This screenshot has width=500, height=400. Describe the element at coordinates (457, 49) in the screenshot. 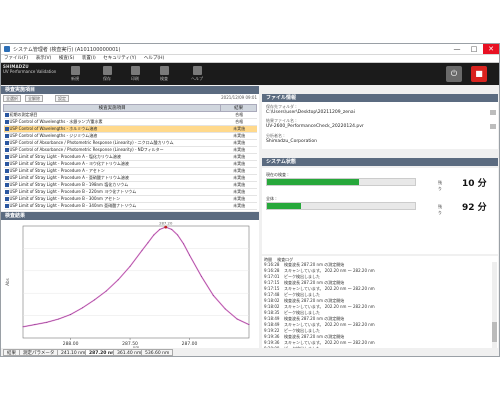

I see `minimize-button: —` at that location.